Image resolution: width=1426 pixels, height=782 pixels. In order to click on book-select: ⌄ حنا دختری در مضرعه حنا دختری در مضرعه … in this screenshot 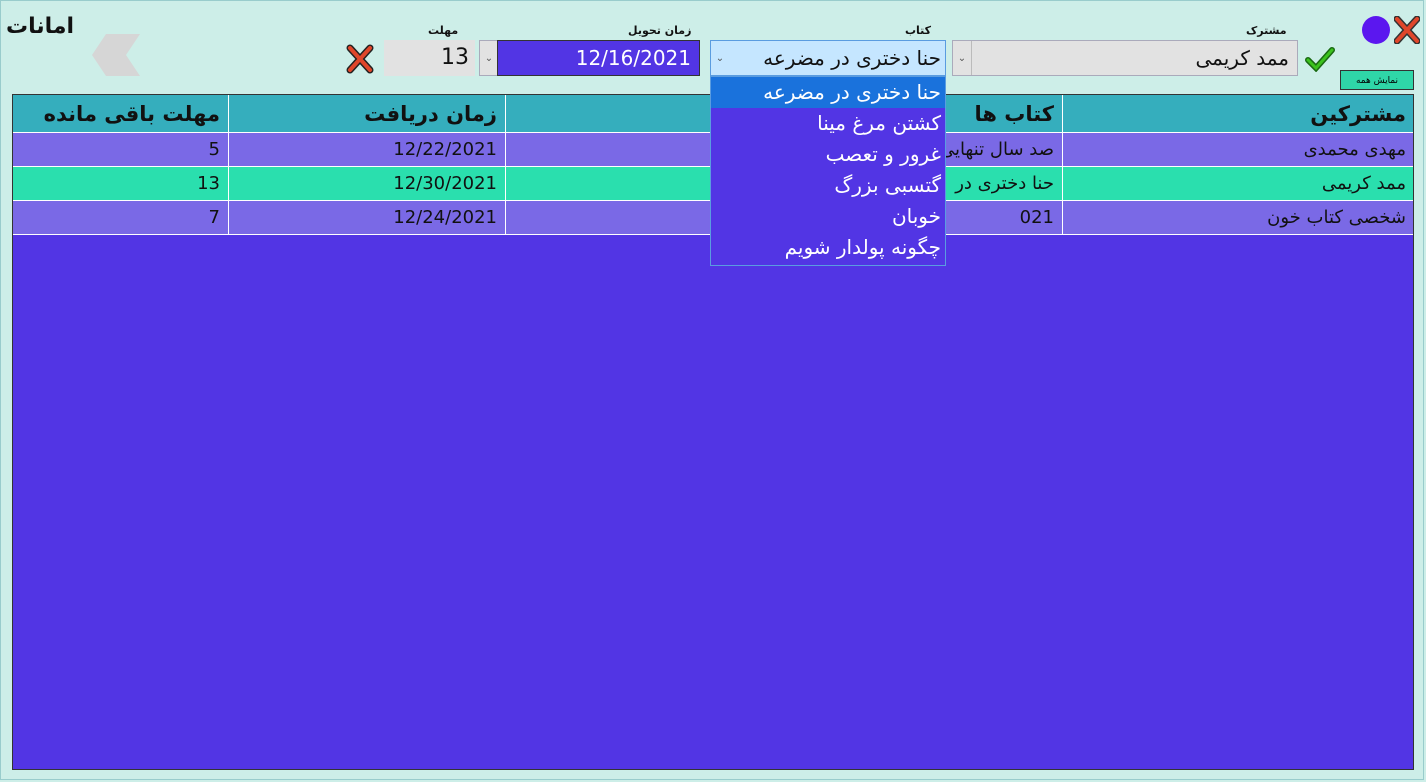, I will do `click(828, 153)`.